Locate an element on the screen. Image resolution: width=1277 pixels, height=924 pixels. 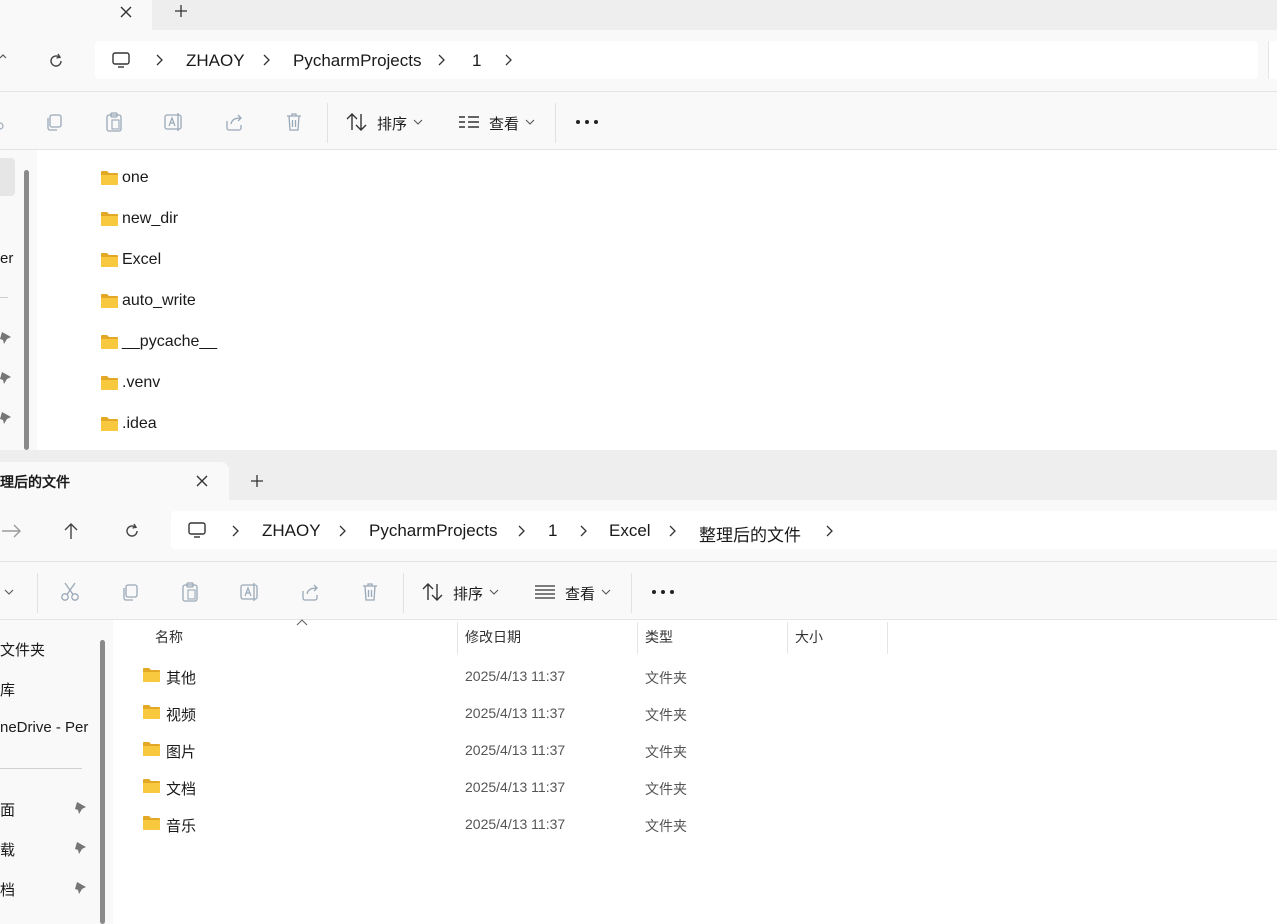
forward-arrow-icon is located at coordinates (11, 531).